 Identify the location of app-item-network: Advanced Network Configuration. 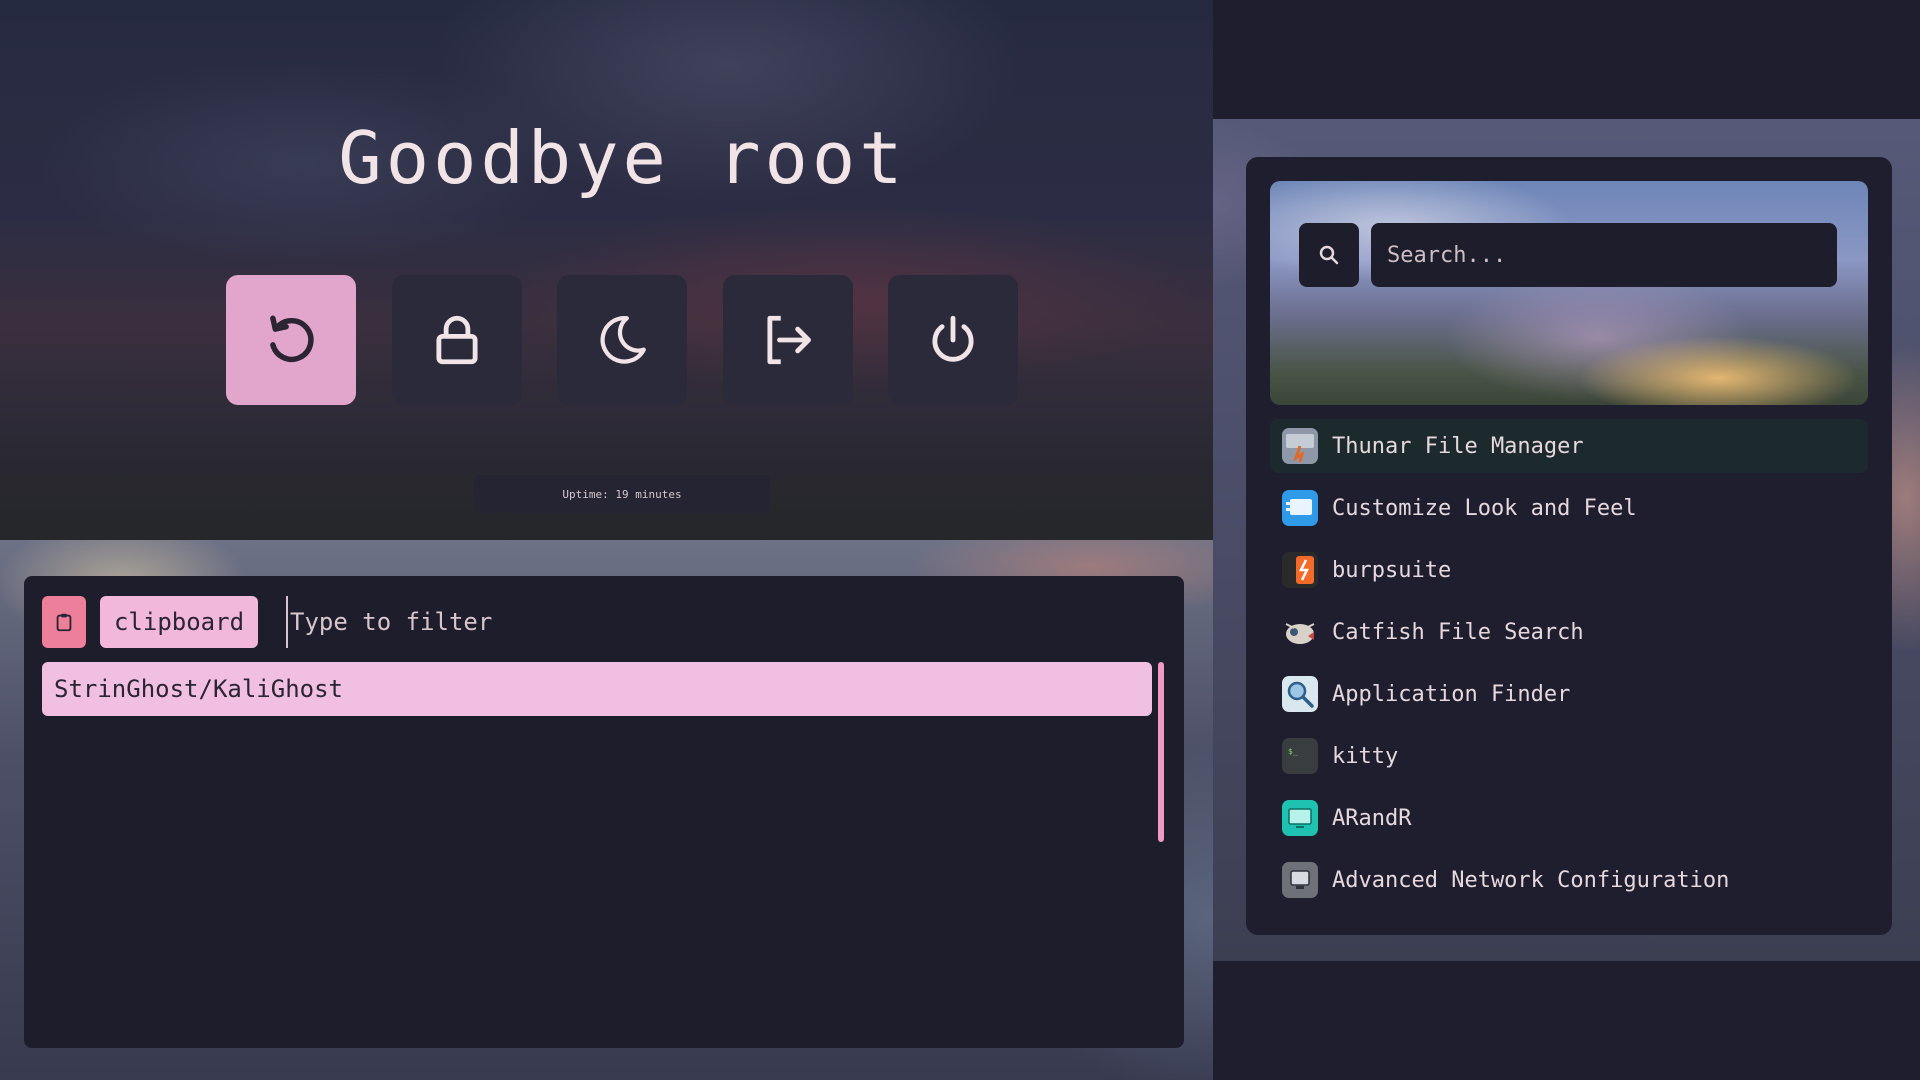
(1569, 880).